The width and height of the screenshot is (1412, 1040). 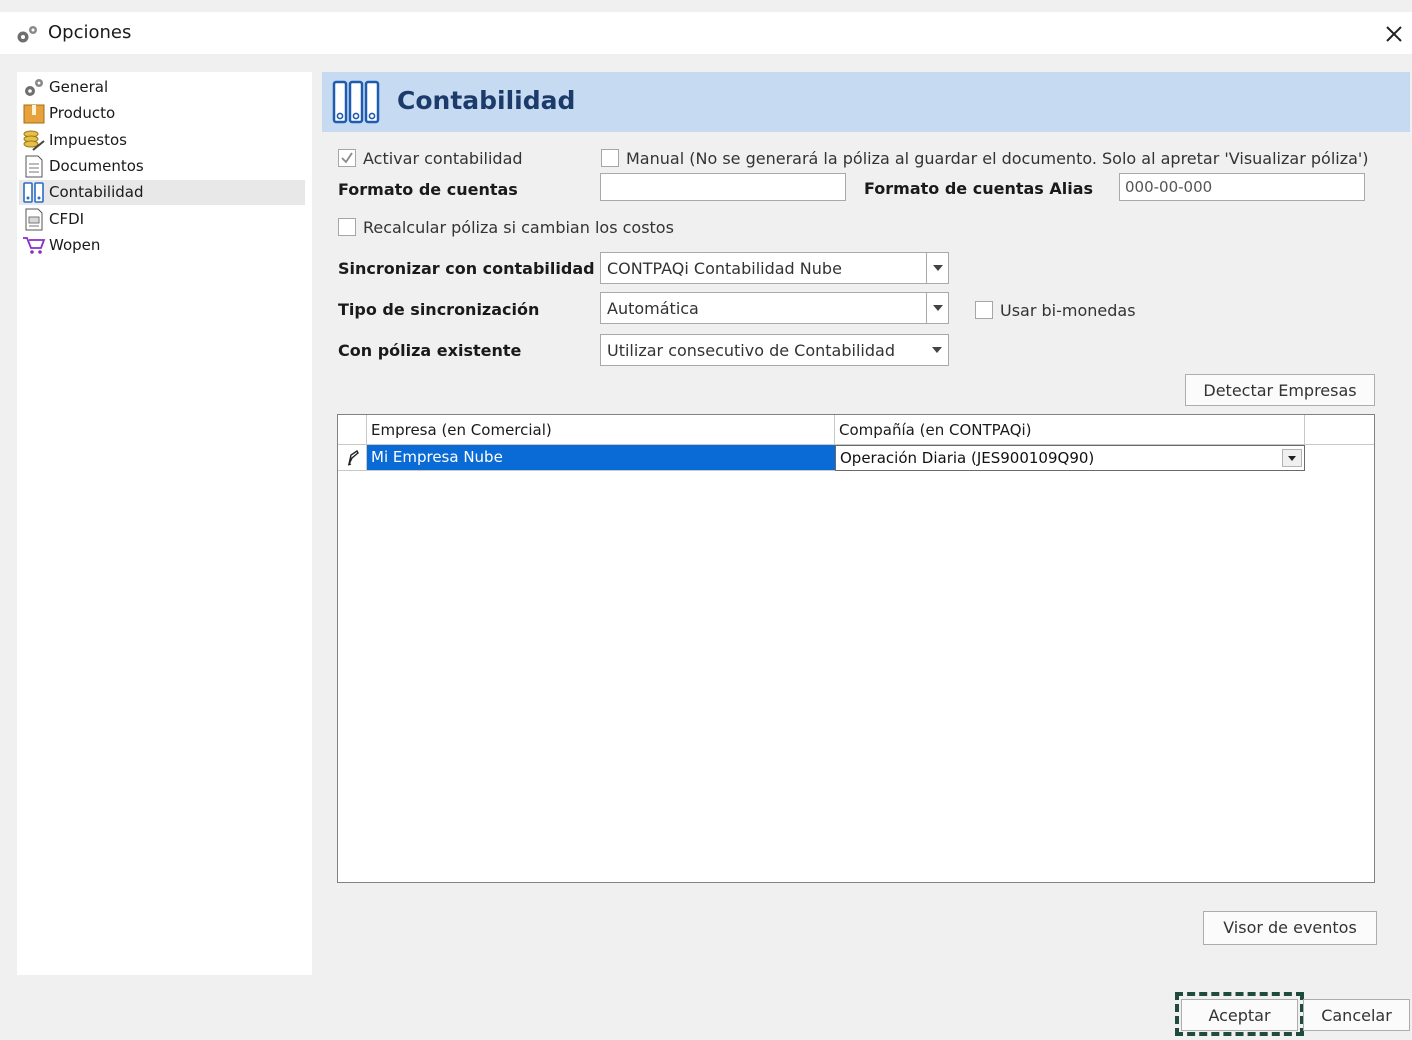 I want to click on poliza-existente-label: Con póliza existente, so click(x=430, y=350).